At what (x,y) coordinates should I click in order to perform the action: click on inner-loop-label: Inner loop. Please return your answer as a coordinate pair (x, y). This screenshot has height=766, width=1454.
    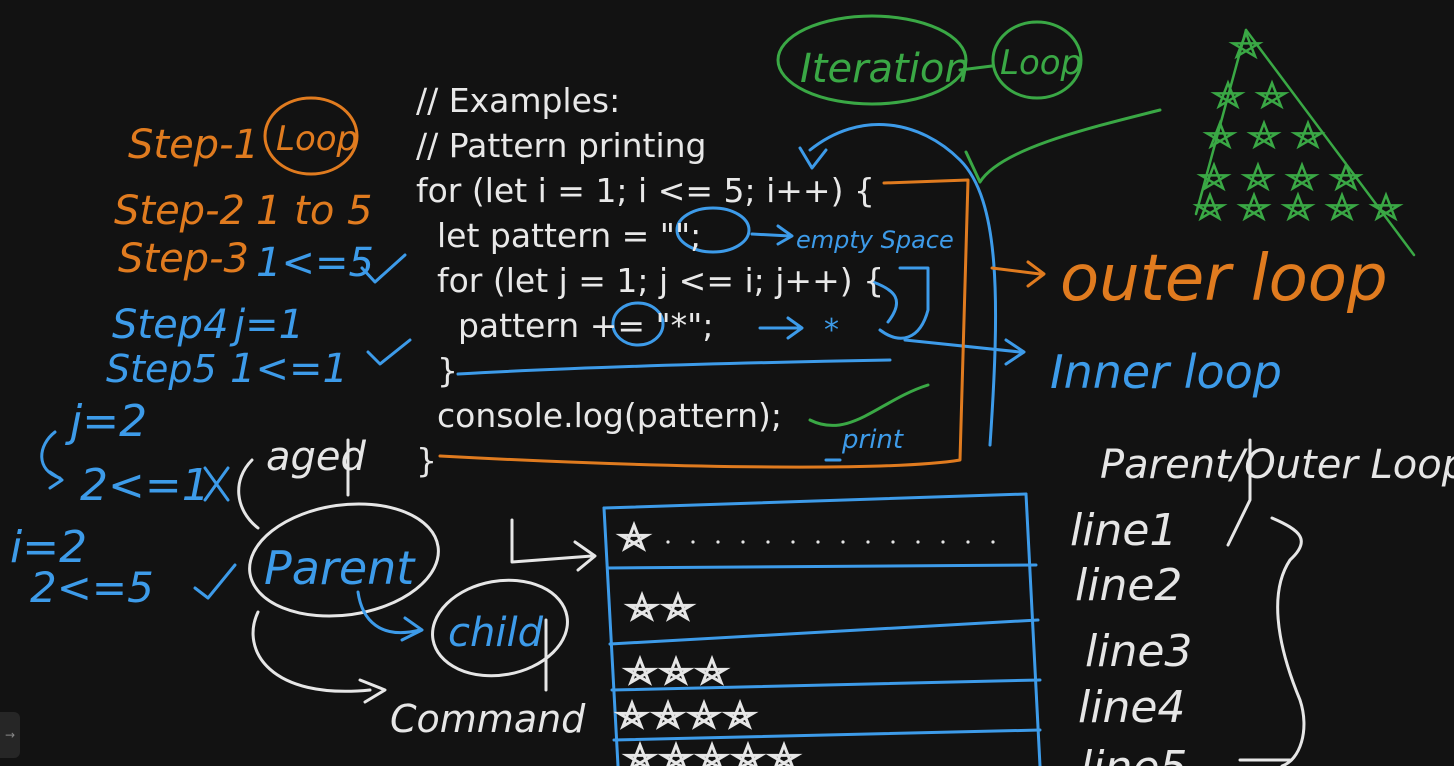
    Looking at the image, I should click on (1166, 372).